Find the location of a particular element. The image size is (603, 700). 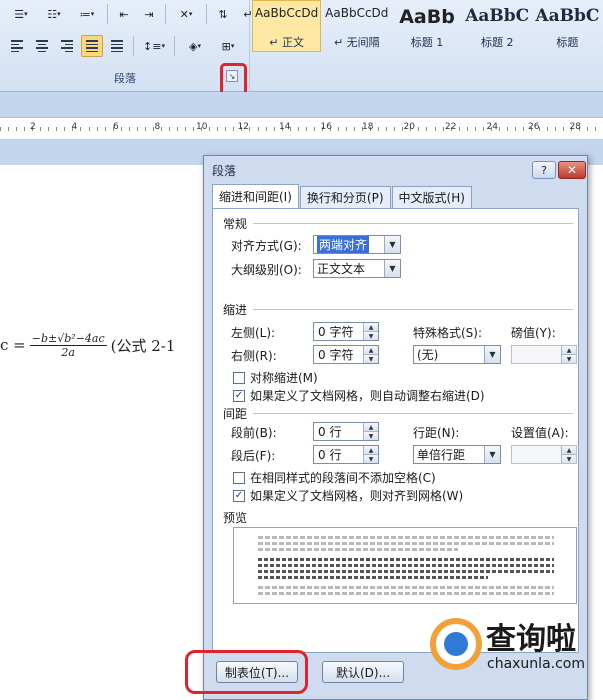

align-right-icon is located at coordinates (67, 46).